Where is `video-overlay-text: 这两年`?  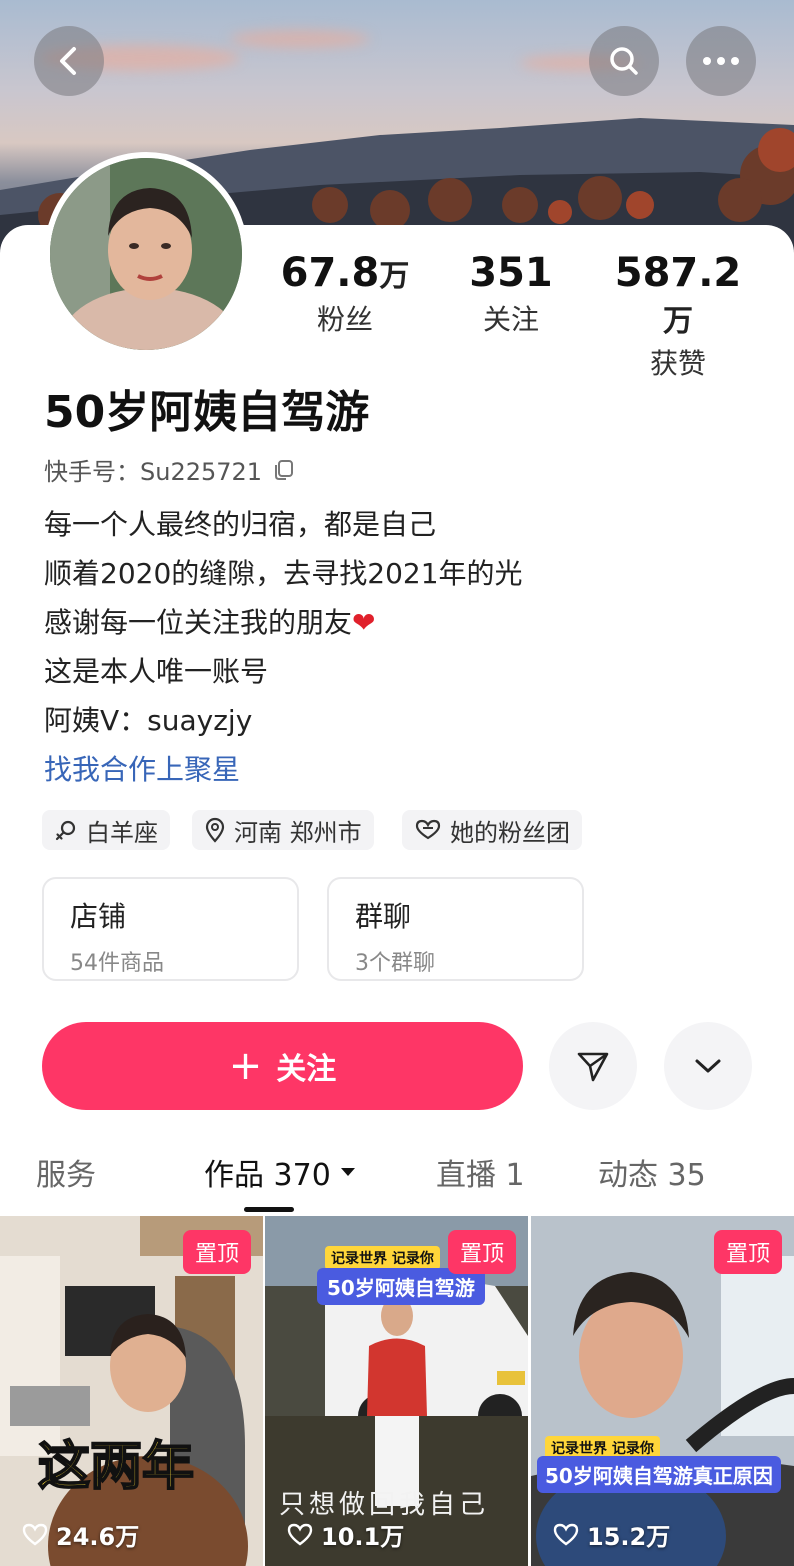
video-overlay-text: 这两年 is located at coordinates (116, 1467).